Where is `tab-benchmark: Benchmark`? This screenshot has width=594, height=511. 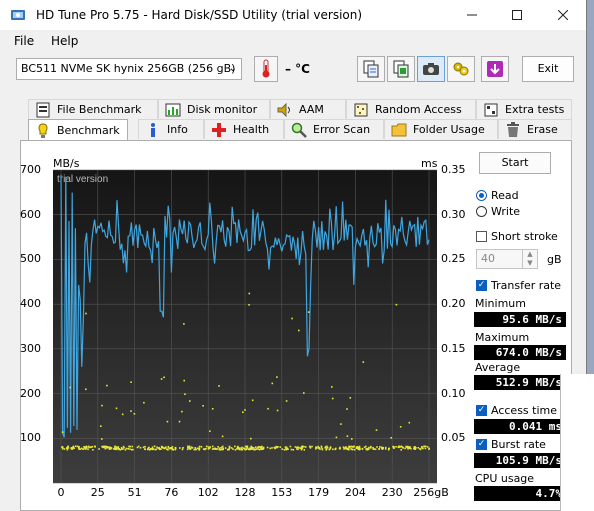 tab-benchmark: Benchmark is located at coordinates (78, 130).